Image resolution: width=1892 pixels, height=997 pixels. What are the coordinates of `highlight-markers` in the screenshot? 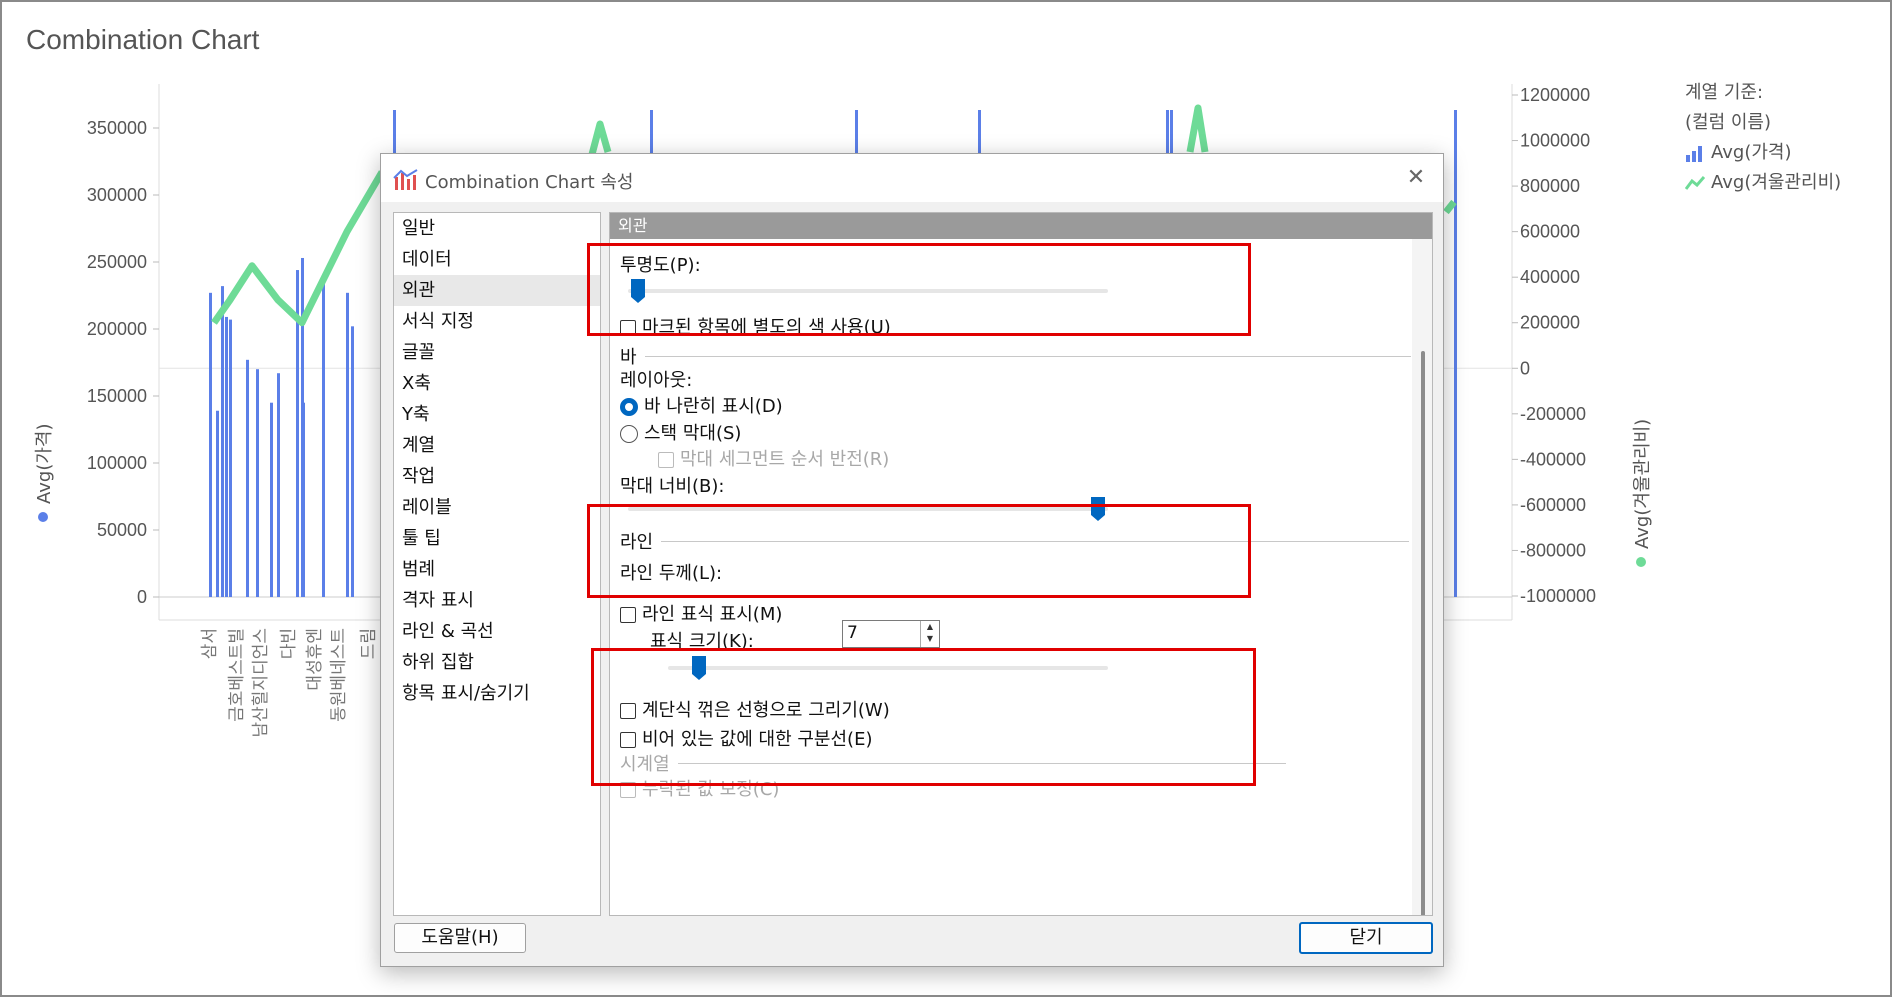 It's located at (923, 717).